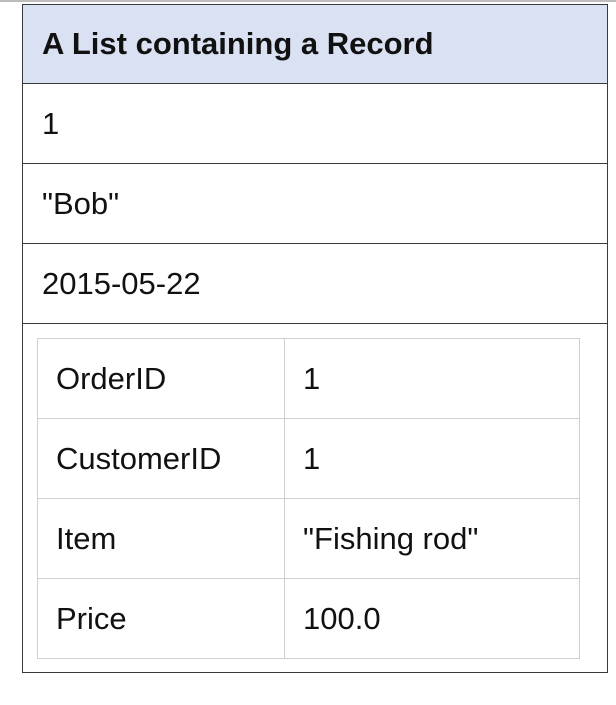 This screenshot has height=705, width=616. What do you see at coordinates (315, 284) in the screenshot?
I see `list-item: 2015-05-22` at bounding box center [315, 284].